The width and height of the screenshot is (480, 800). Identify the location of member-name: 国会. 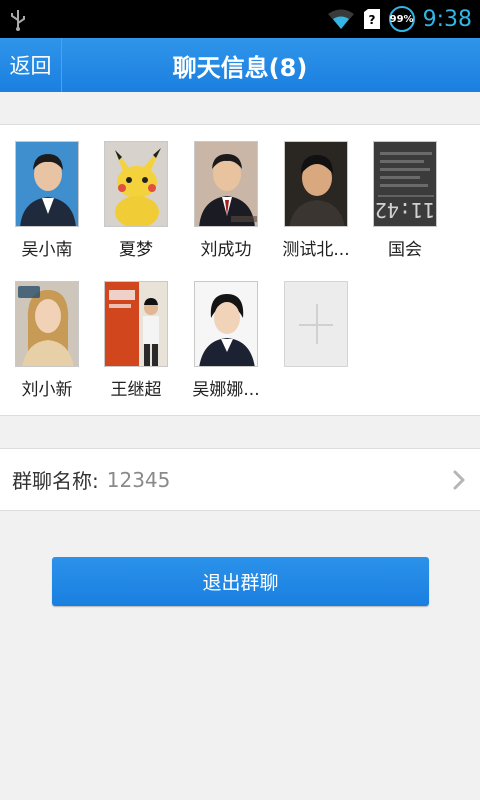
(405, 250).